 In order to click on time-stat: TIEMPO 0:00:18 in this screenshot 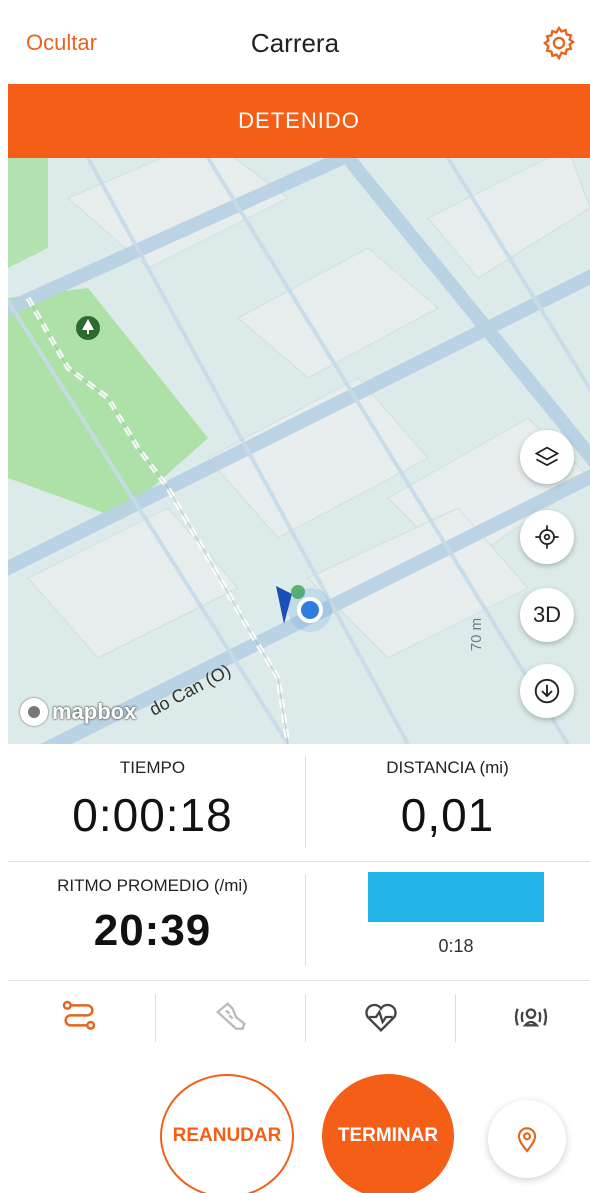, I will do `click(152, 800)`.